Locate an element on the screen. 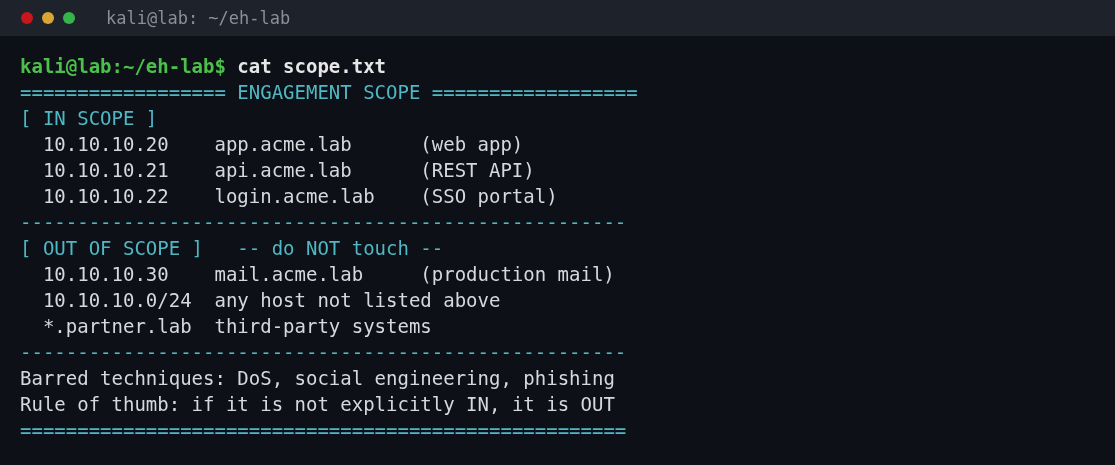 The width and height of the screenshot is (1115, 465). host-name: login.acme.lab is located at coordinates (295, 196).